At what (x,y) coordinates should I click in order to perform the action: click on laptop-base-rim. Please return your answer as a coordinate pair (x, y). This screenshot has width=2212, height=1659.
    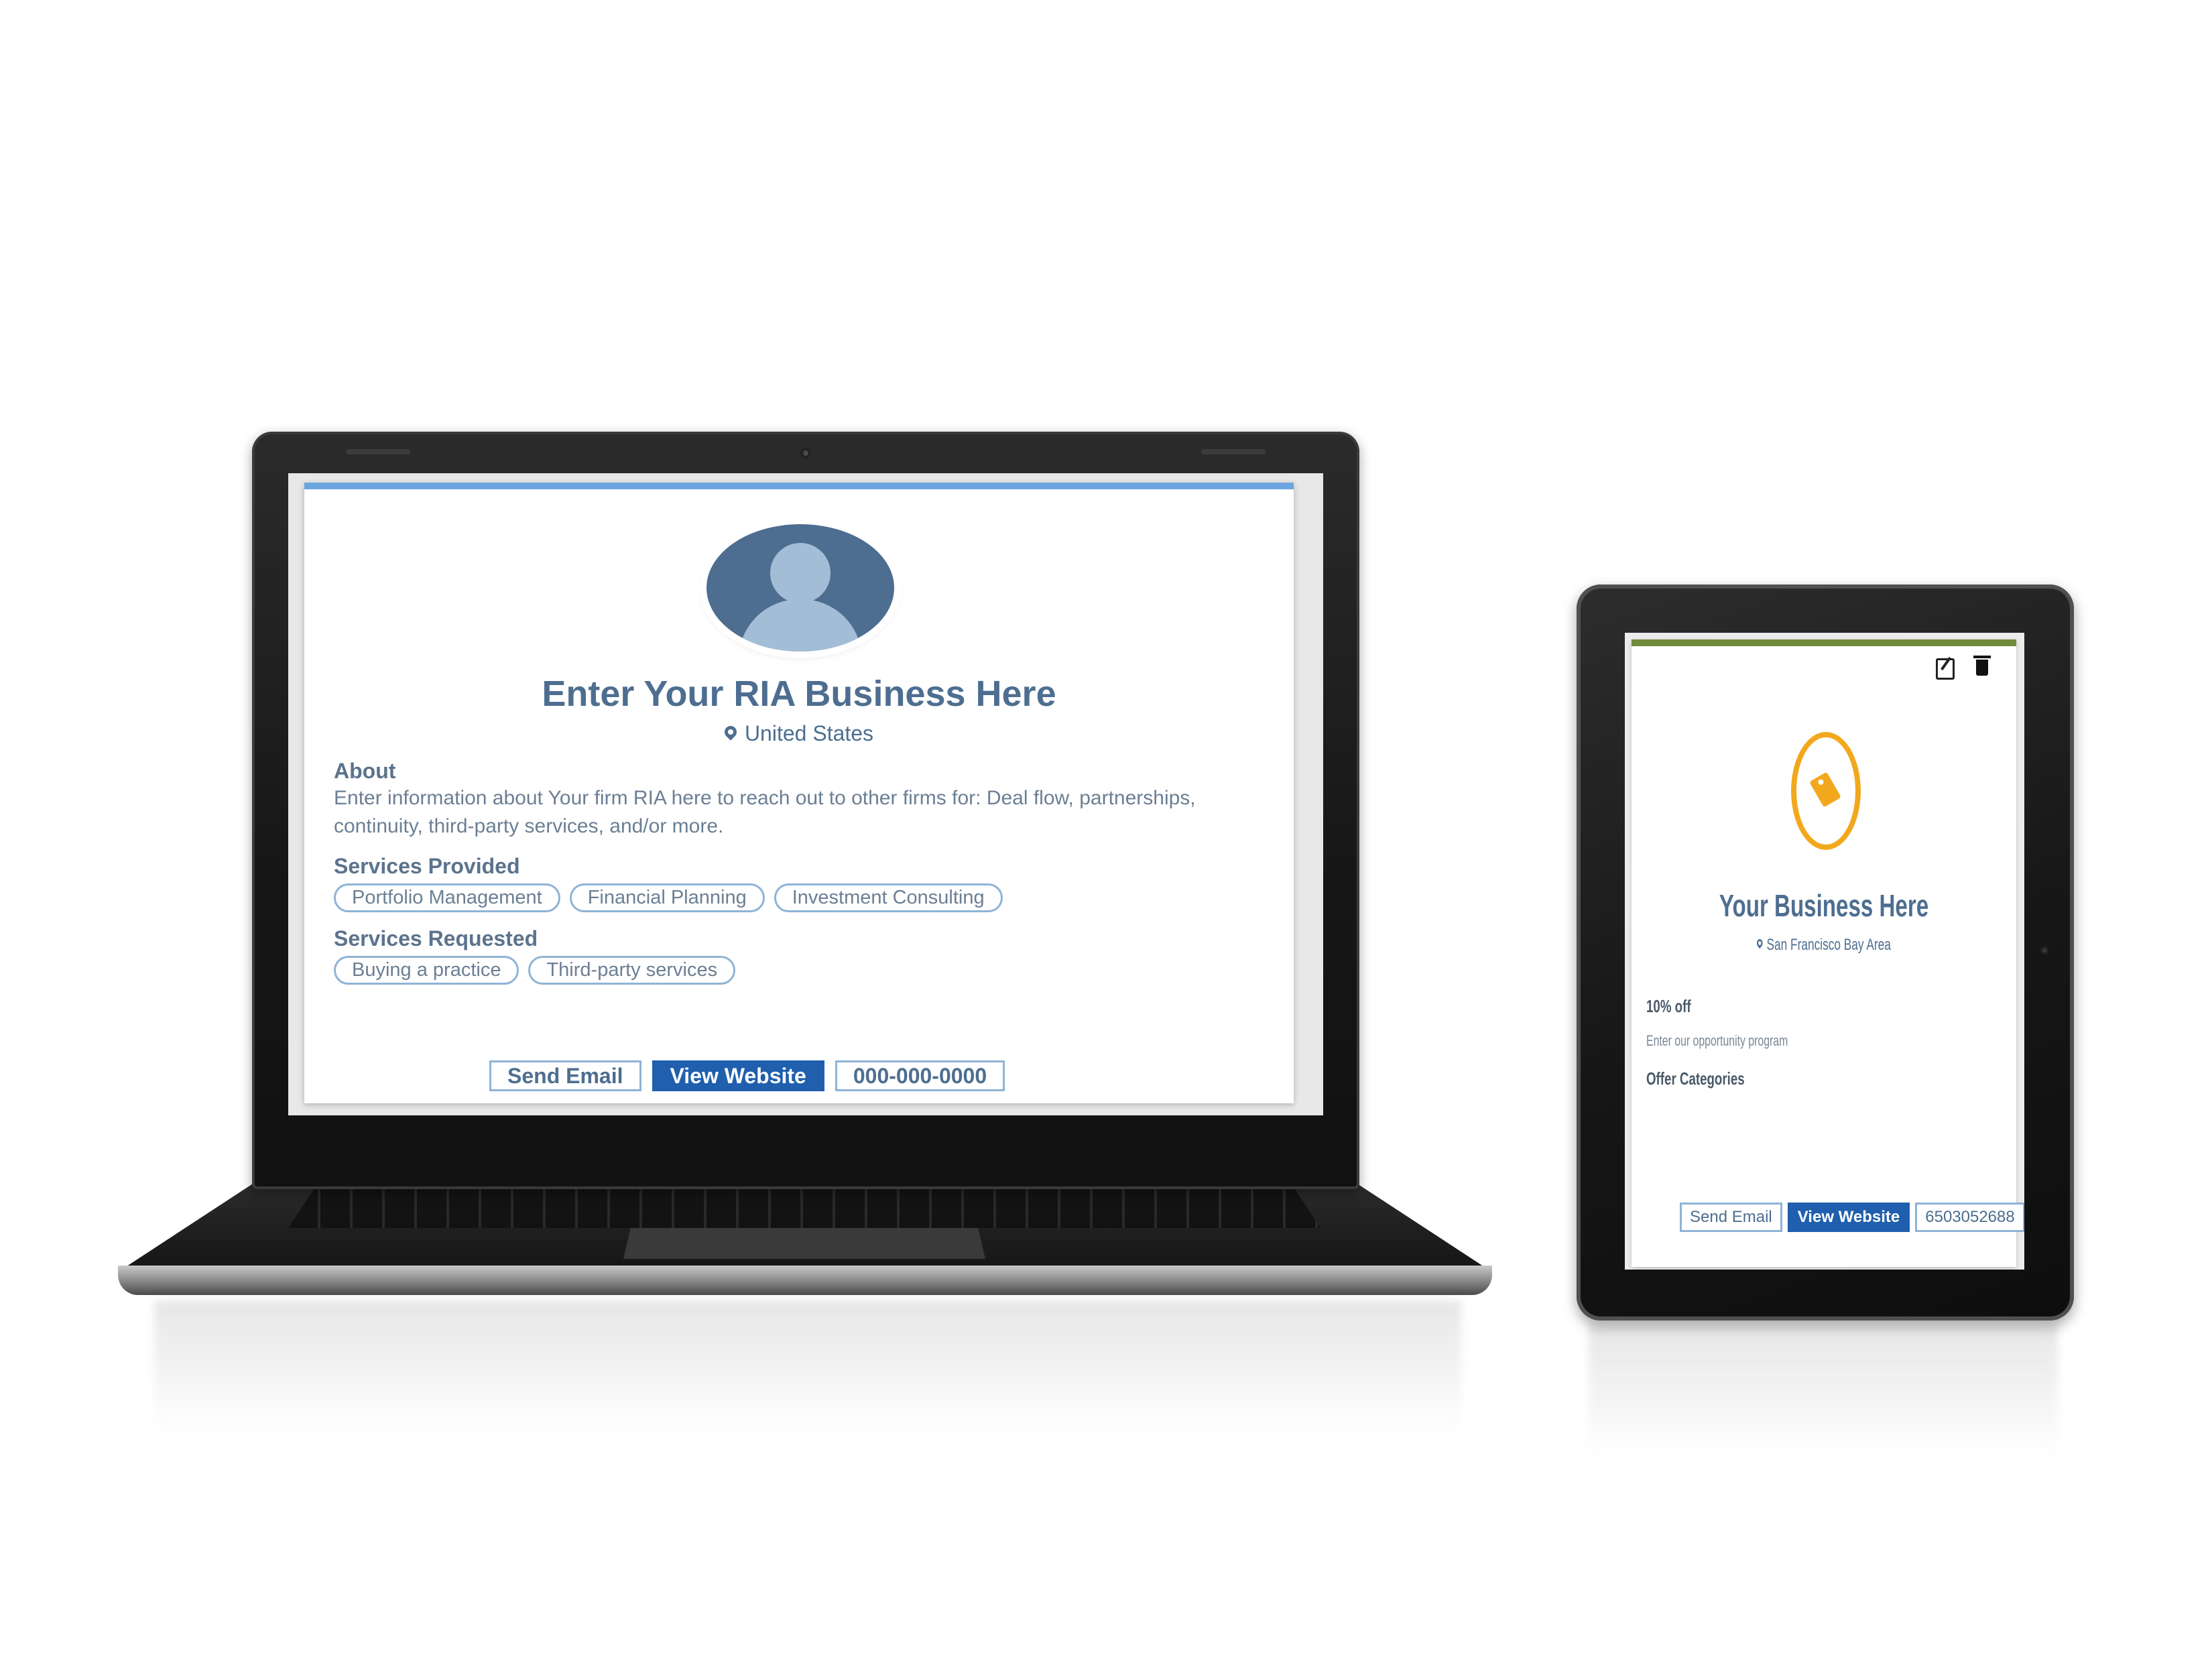
    Looking at the image, I should click on (805, 1280).